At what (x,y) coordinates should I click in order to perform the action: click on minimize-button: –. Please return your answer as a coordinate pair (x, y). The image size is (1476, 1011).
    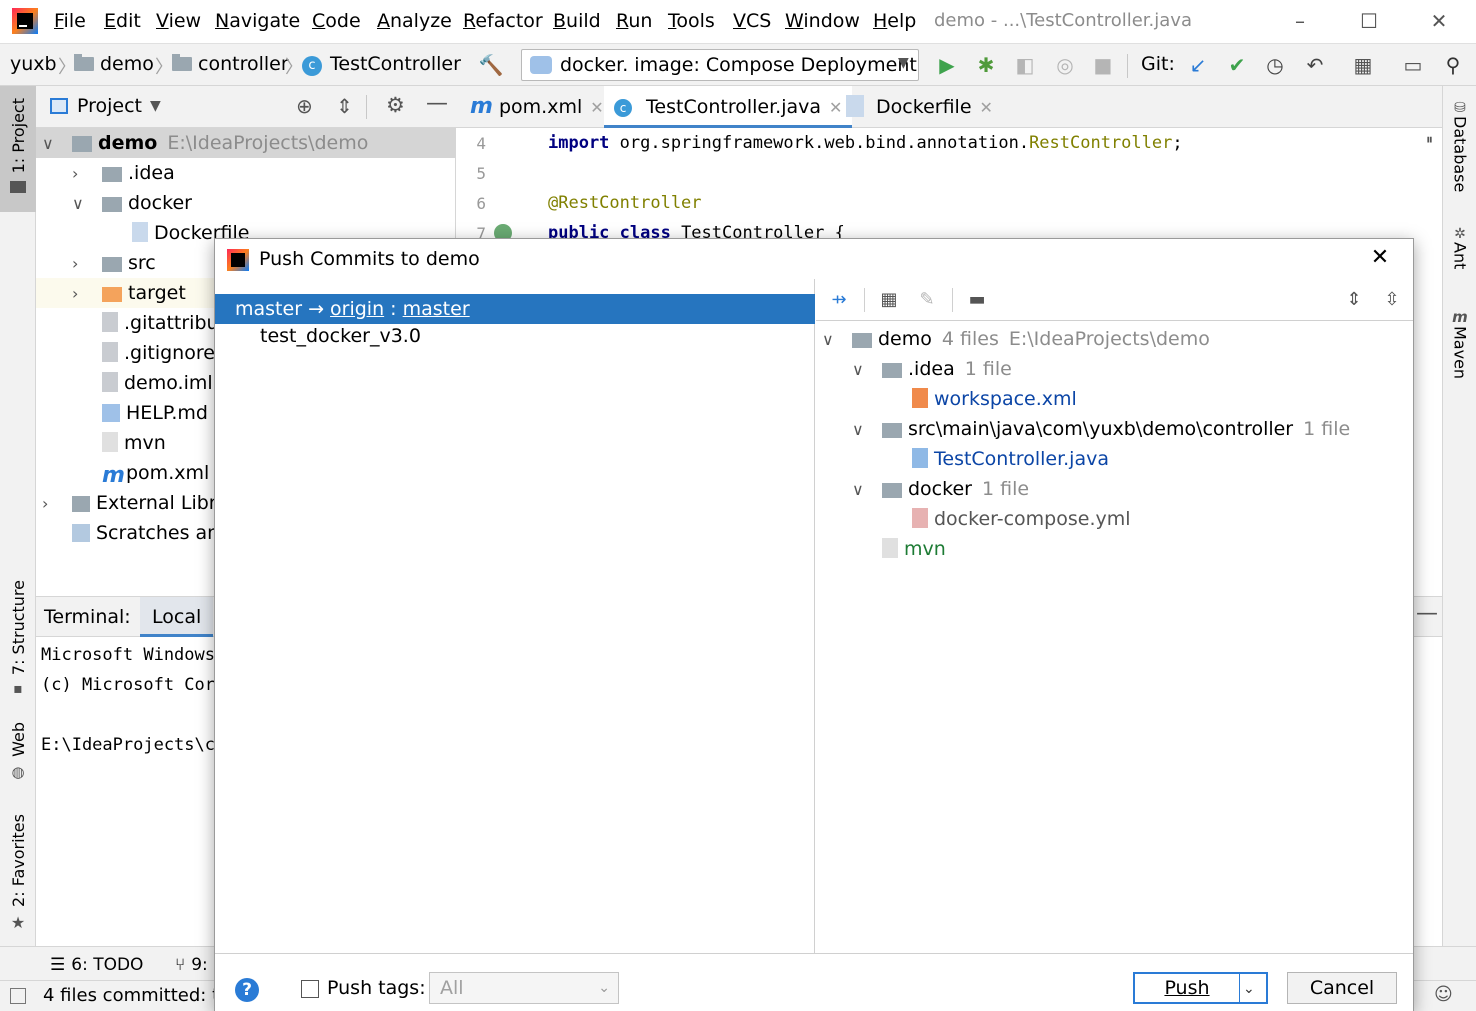
    Looking at the image, I should click on (1300, 21).